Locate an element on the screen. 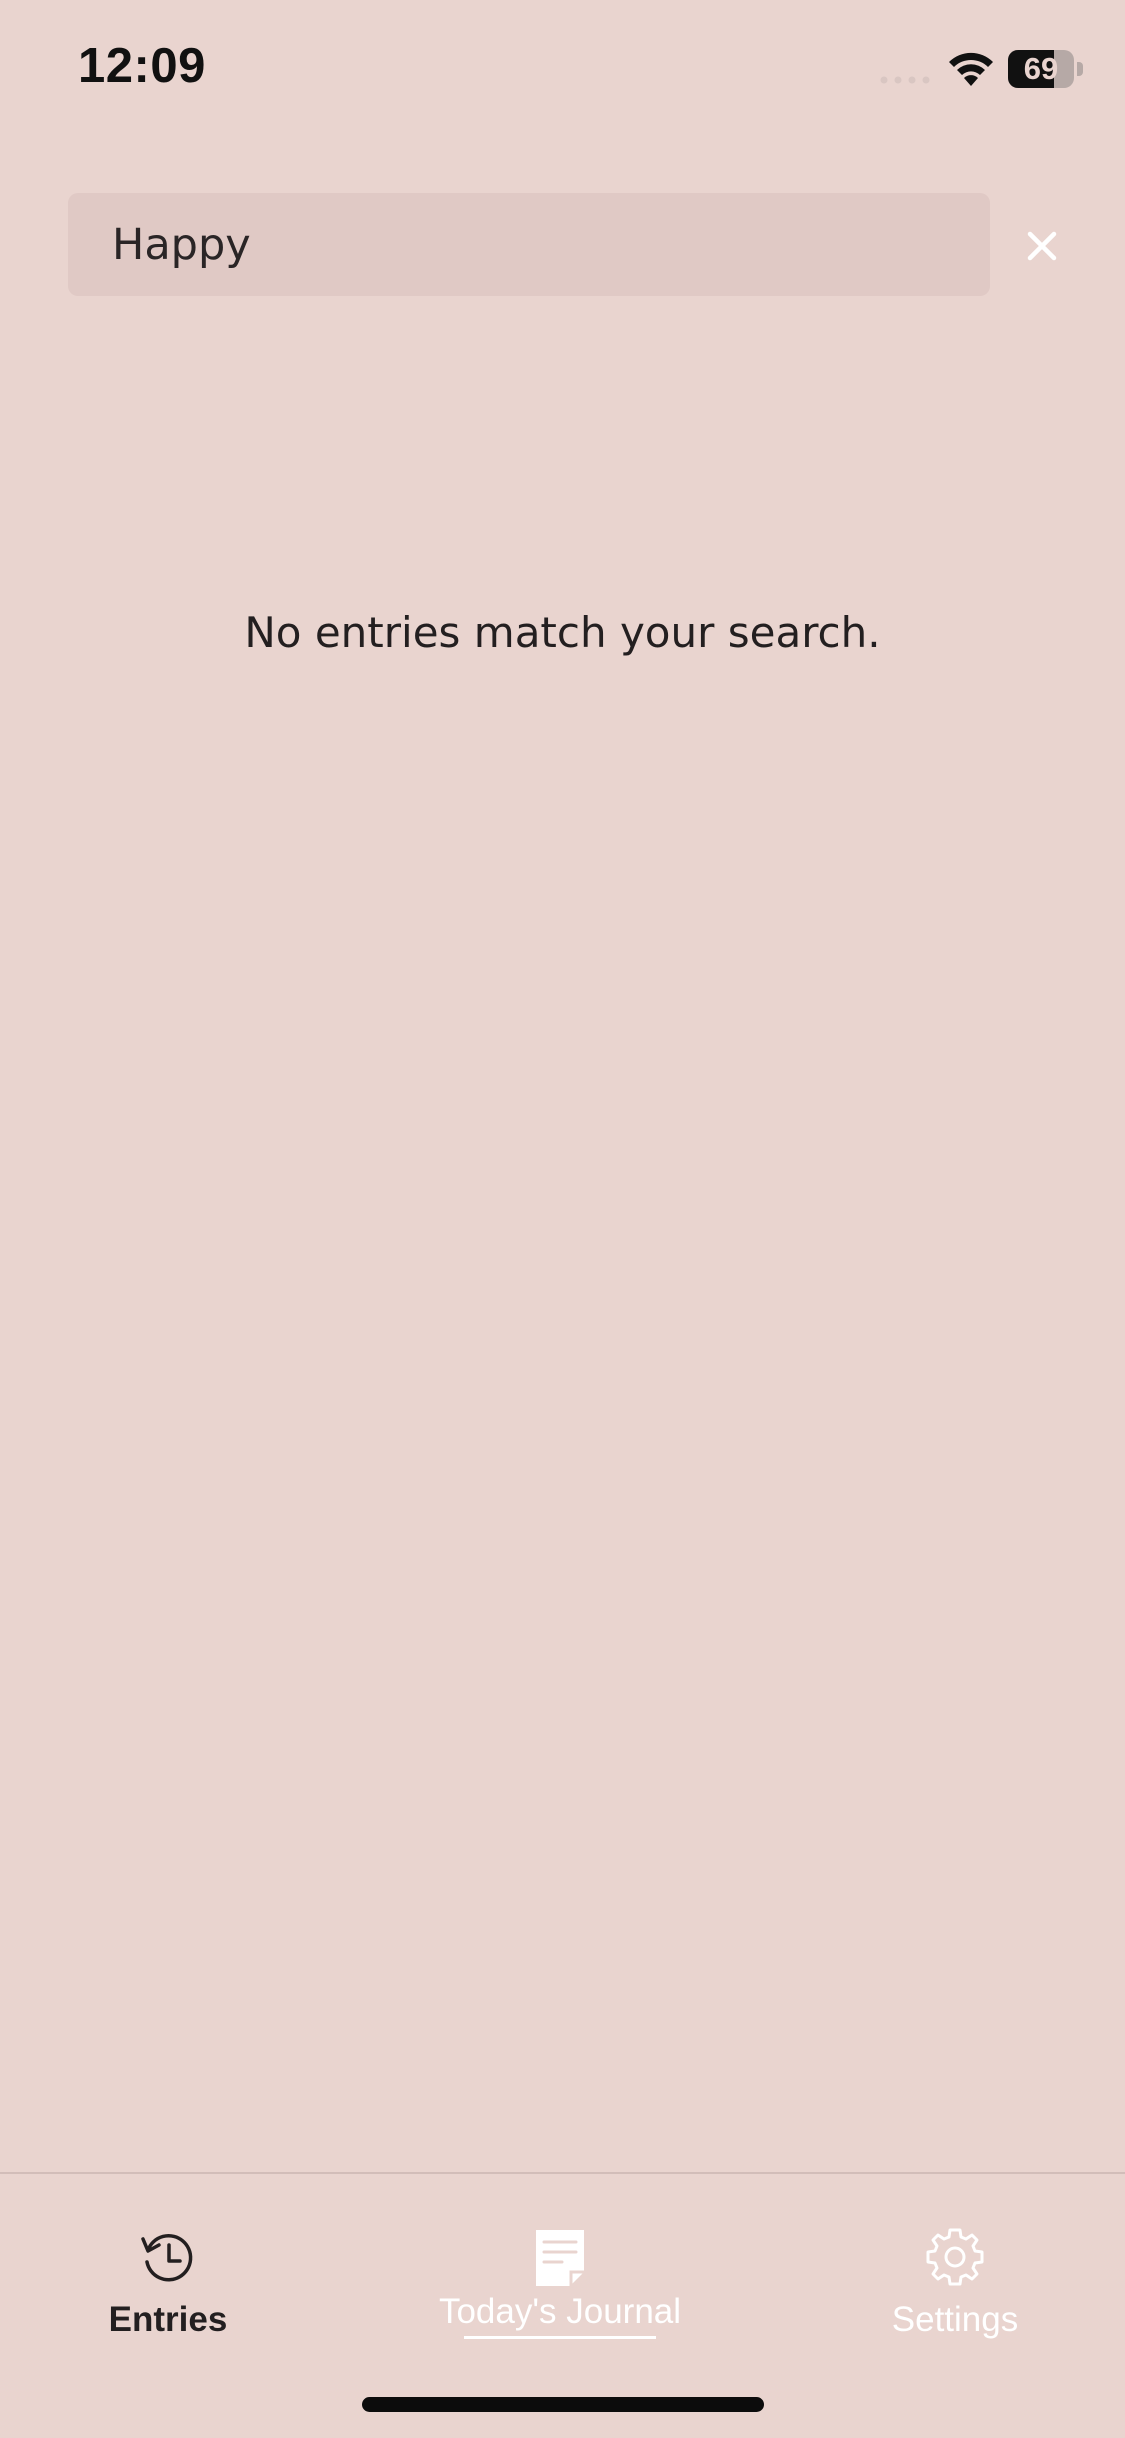 This screenshot has height=2438, width=1125. active-tab-underline is located at coordinates (560, 2337).